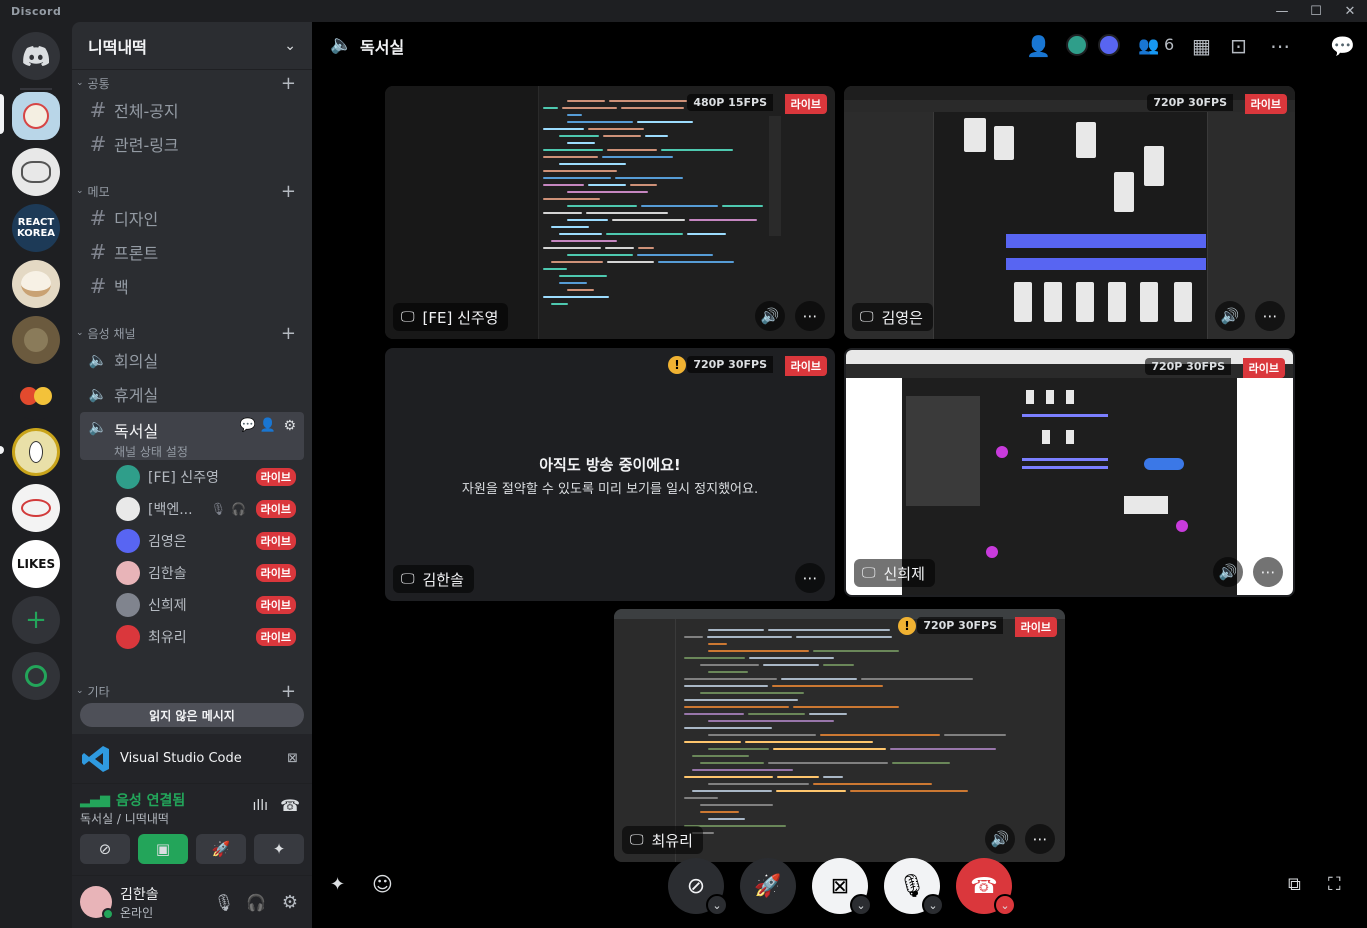 The image size is (1367, 928). Describe the element at coordinates (768, 886) in the screenshot. I see `activity-launch-button: 🚀` at that location.